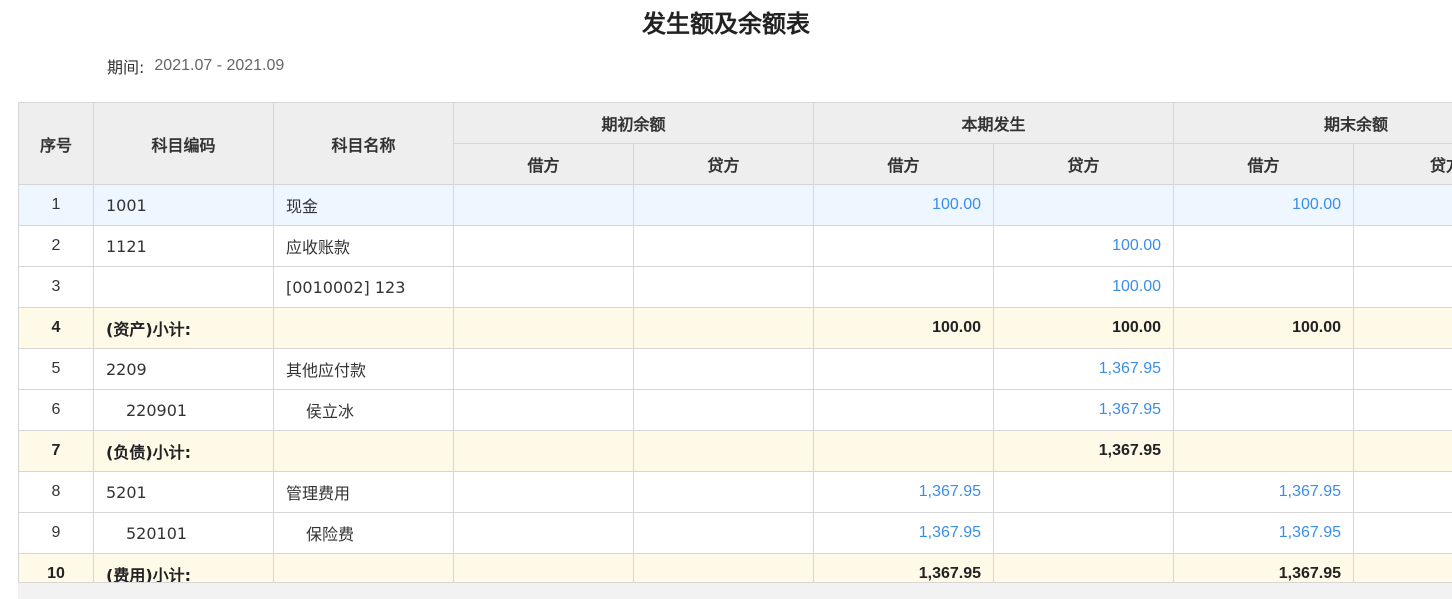 The width and height of the screenshot is (1452, 599). What do you see at coordinates (219, 66) in the screenshot?
I see `period-value: 2021.07 - 2021.09` at bounding box center [219, 66].